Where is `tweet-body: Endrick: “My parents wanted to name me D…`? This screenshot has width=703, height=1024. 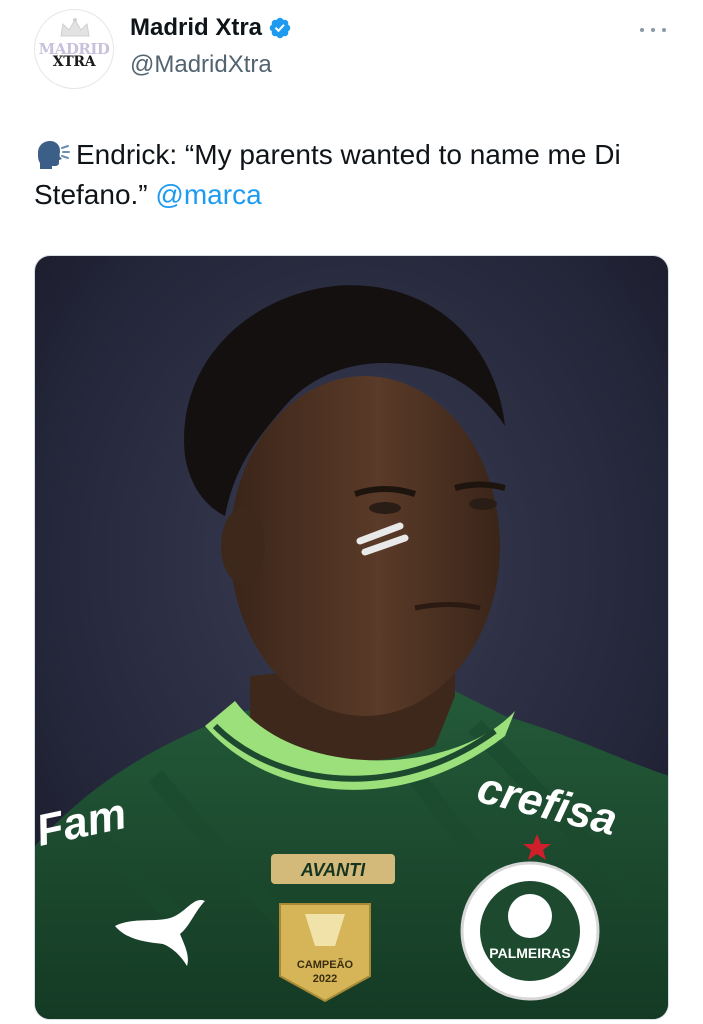 tweet-body: Endrick: “My parents wanted to name me D… is located at coordinates (327, 174).